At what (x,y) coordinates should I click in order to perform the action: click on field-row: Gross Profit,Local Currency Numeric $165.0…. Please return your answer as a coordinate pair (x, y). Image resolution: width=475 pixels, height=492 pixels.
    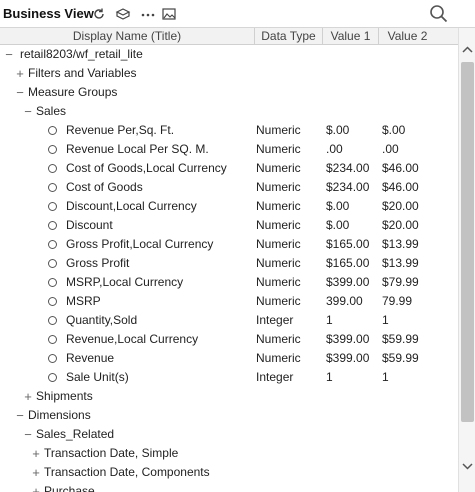
    Looking at the image, I should click on (229, 244).